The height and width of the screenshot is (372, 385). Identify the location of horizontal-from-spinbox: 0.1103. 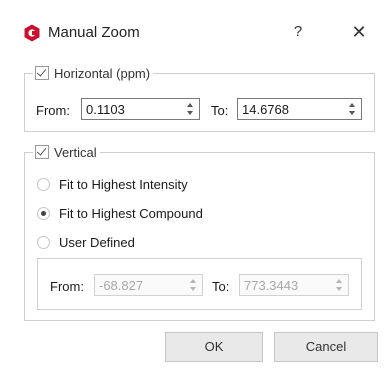
(140, 109).